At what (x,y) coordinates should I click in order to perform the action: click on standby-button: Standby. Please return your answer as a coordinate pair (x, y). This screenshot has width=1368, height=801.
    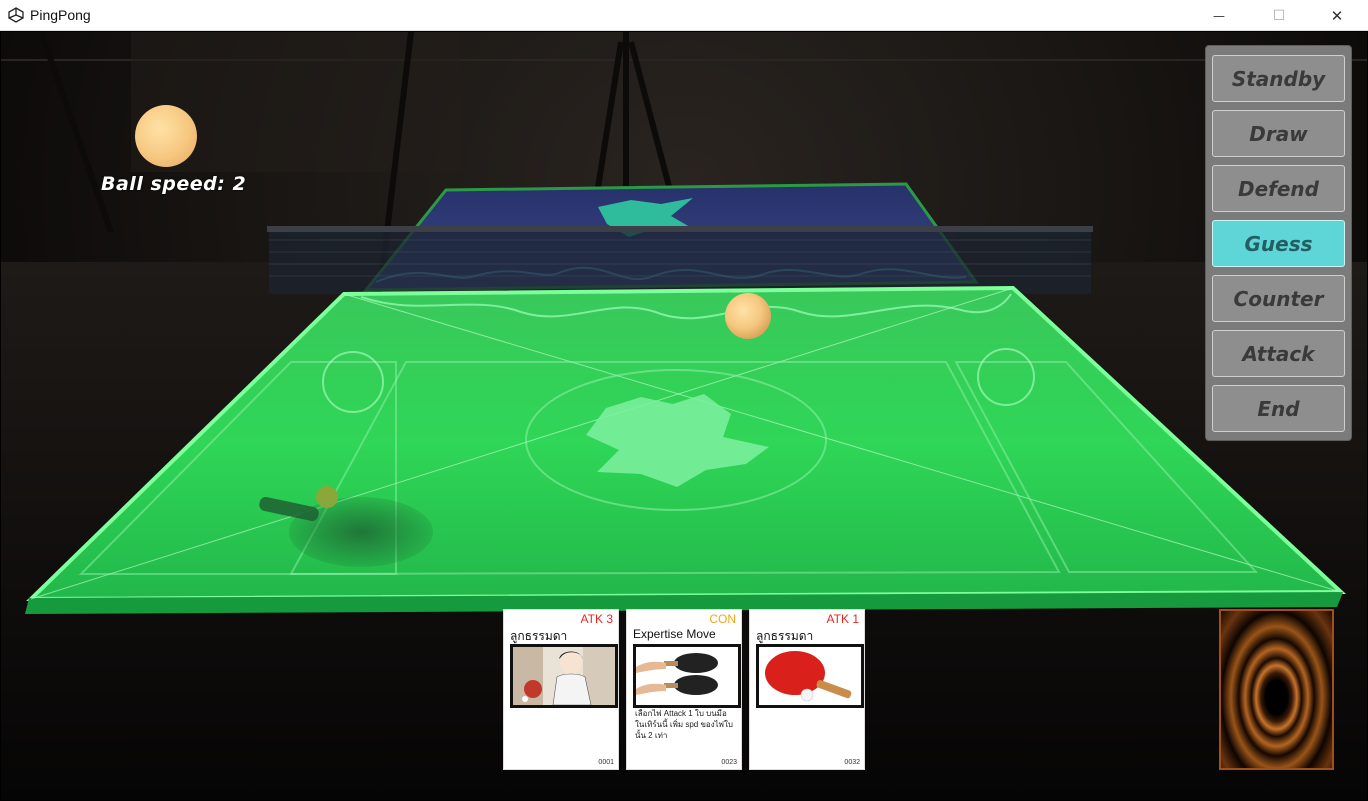
    Looking at the image, I should click on (1278, 78).